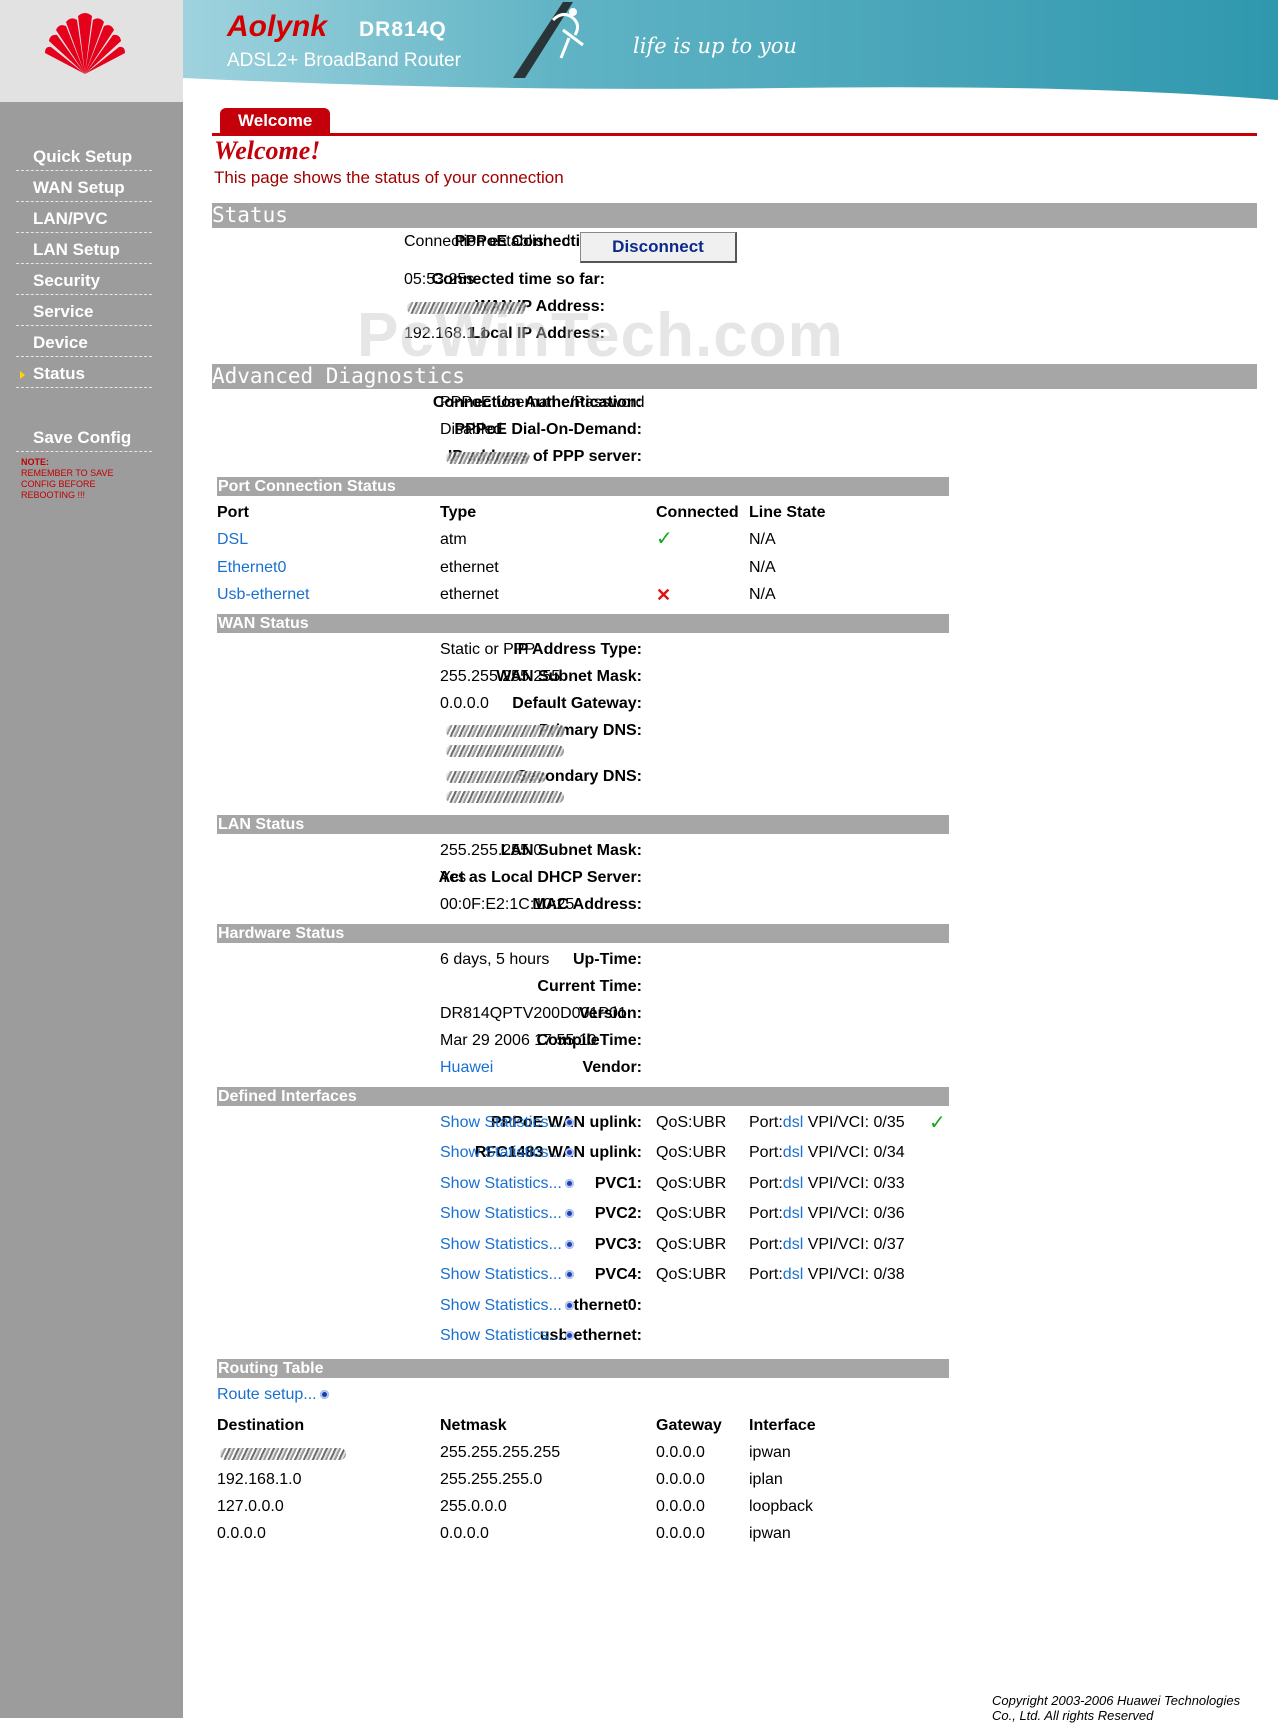  I want to click on port-link-ethernet0: Ethernet0, so click(251, 568).